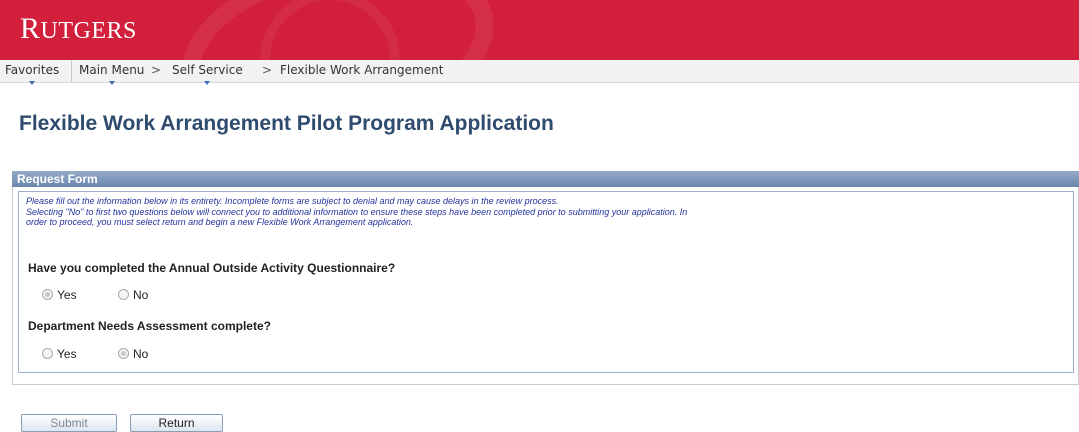 The height and width of the screenshot is (432, 1079). Describe the element at coordinates (149, 326) in the screenshot. I see `question-department-needs: Department Needs Assessment complete?` at that location.